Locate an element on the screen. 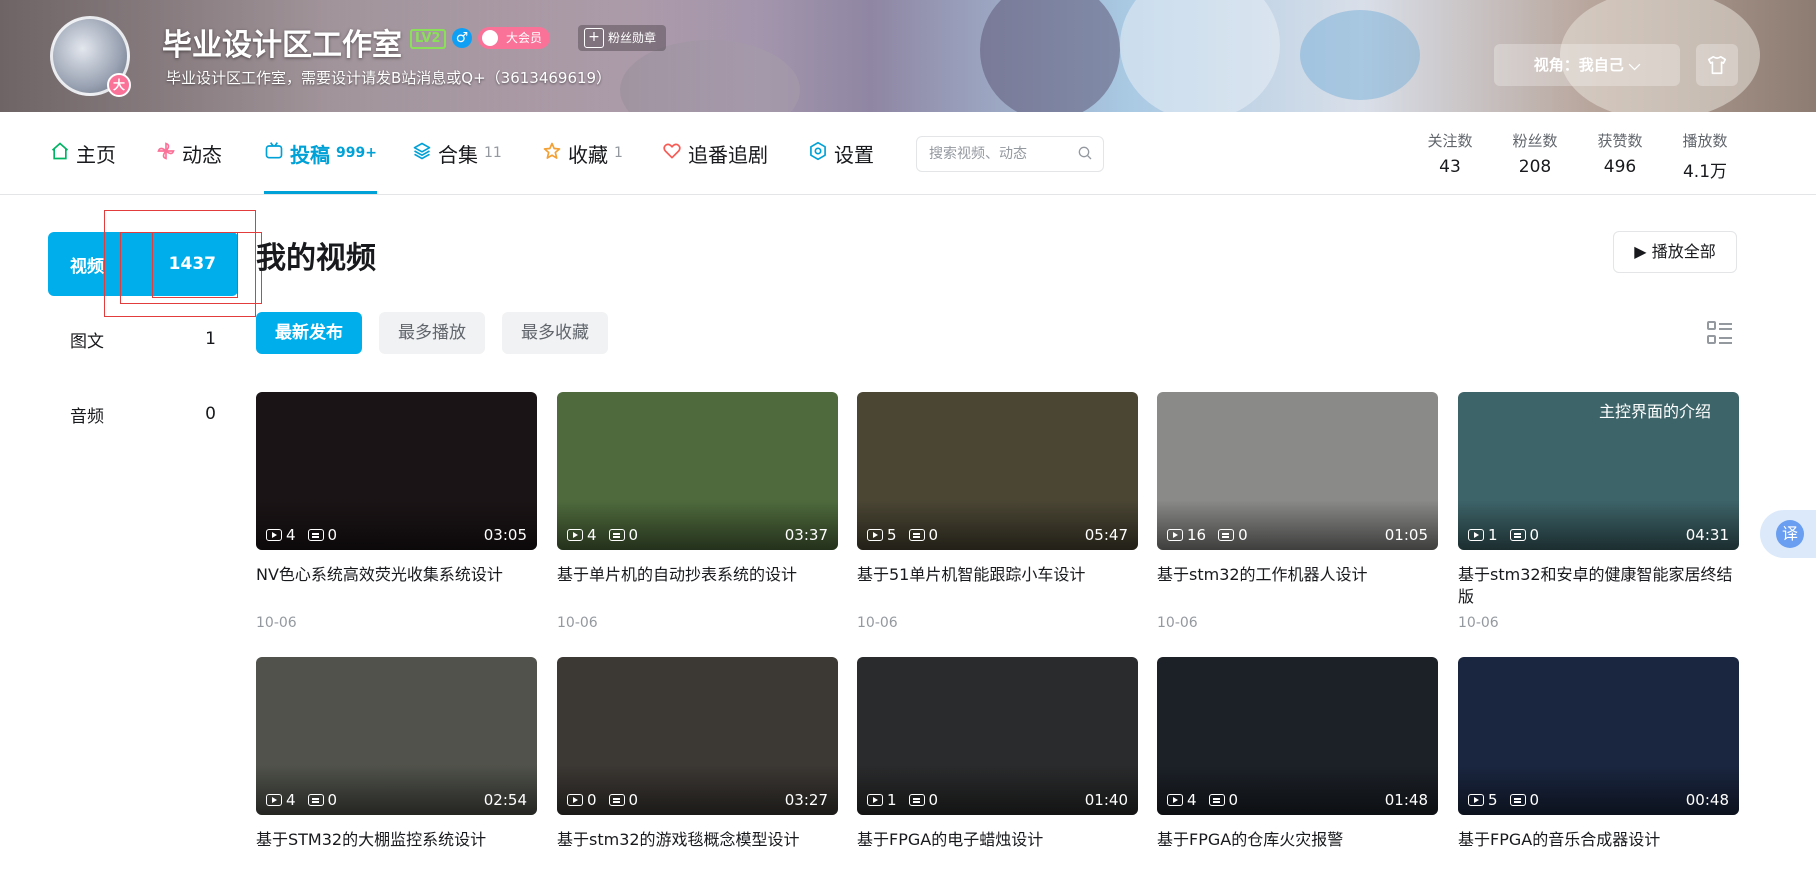 This screenshot has width=1816, height=873. vip-badge: 大会员 is located at coordinates (514, 38).